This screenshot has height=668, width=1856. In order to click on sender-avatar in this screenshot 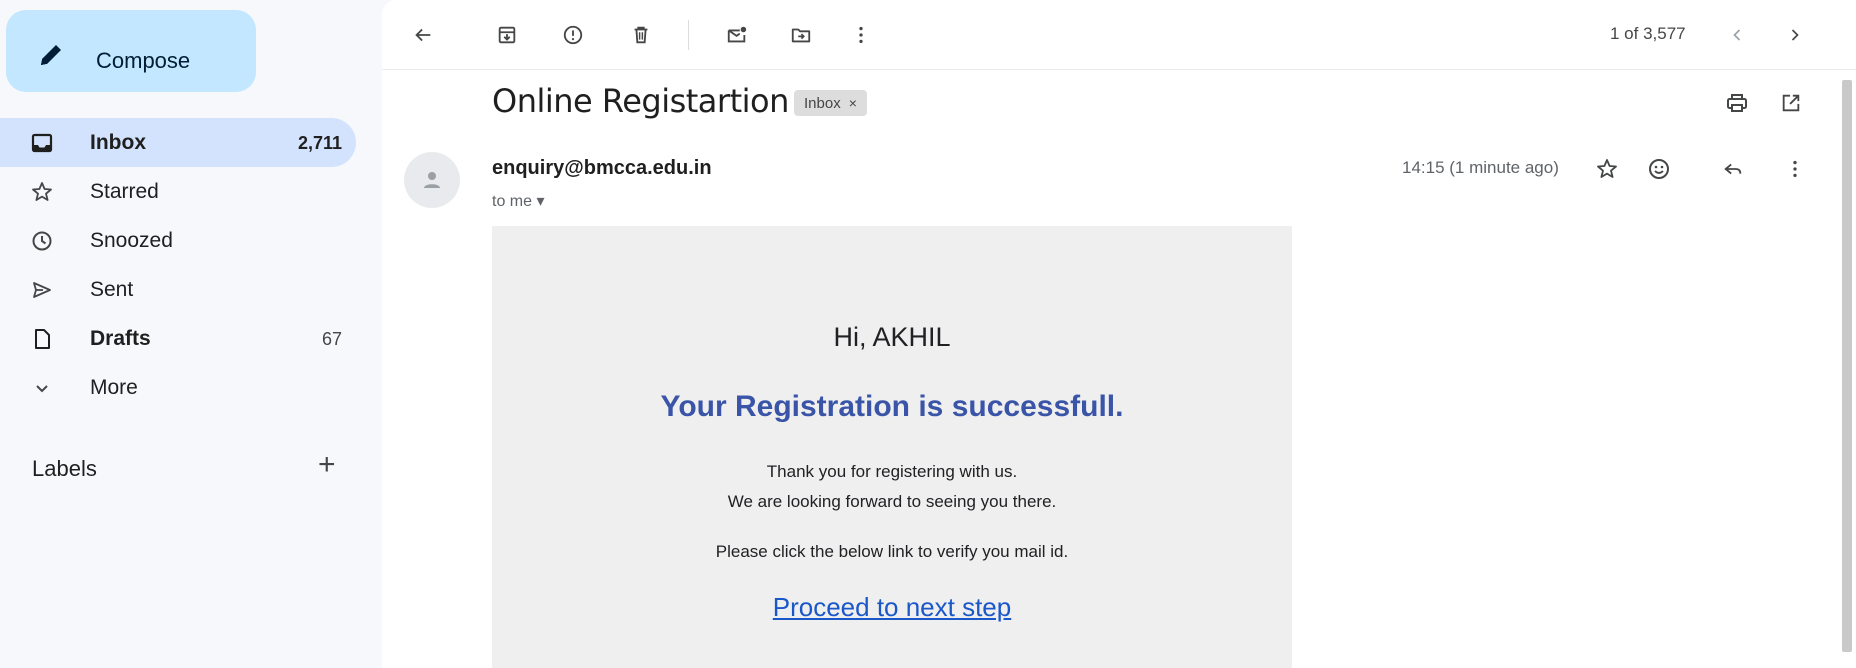, I will do `click(432, 180)`.